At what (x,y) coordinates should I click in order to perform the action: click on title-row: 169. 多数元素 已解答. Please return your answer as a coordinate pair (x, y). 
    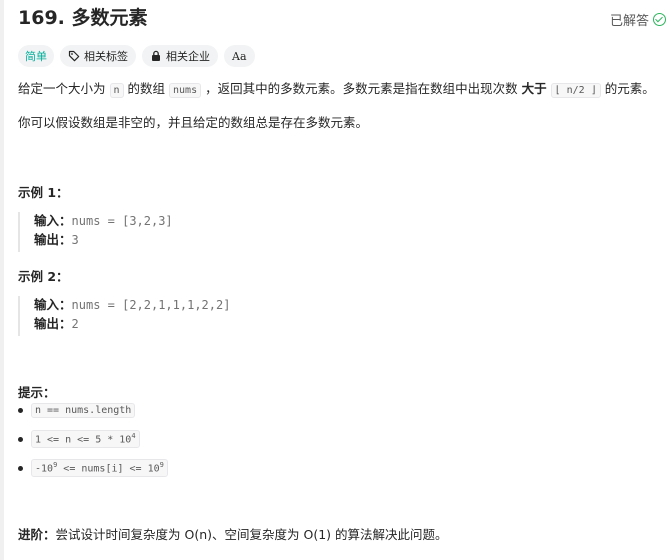
    Looking at the image, I should click on (342, 19).